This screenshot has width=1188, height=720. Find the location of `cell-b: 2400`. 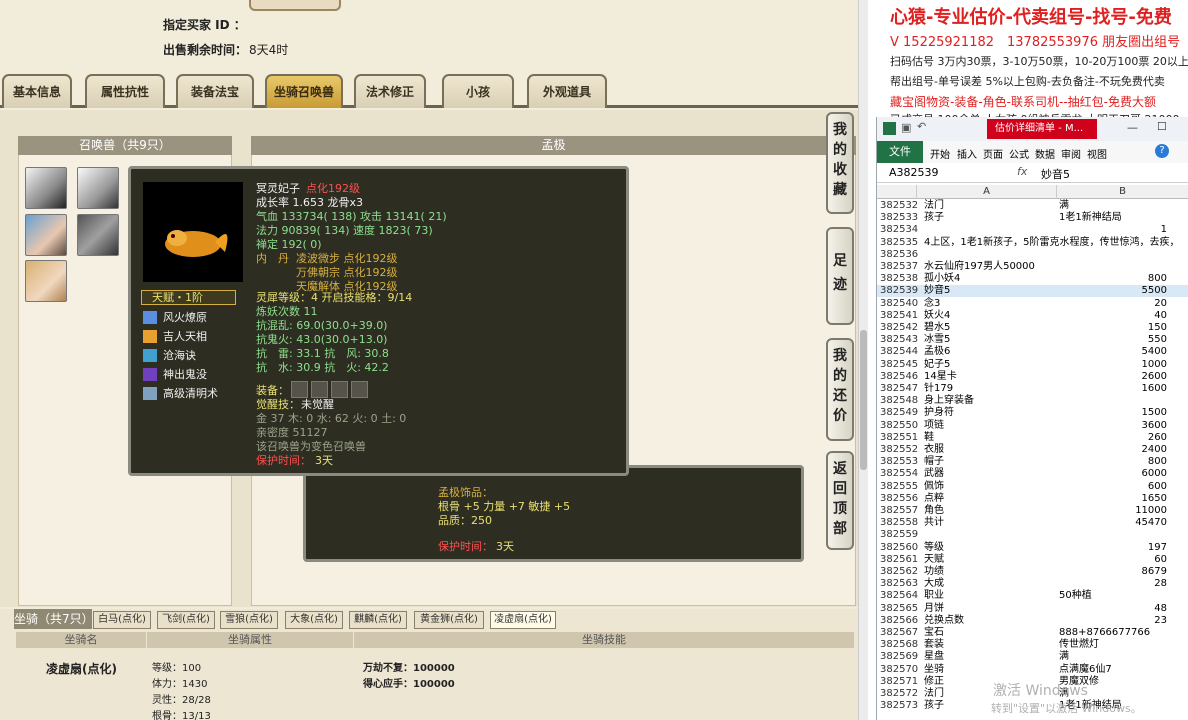

cell-b: 2400 is located at coordinates (1154, 450).